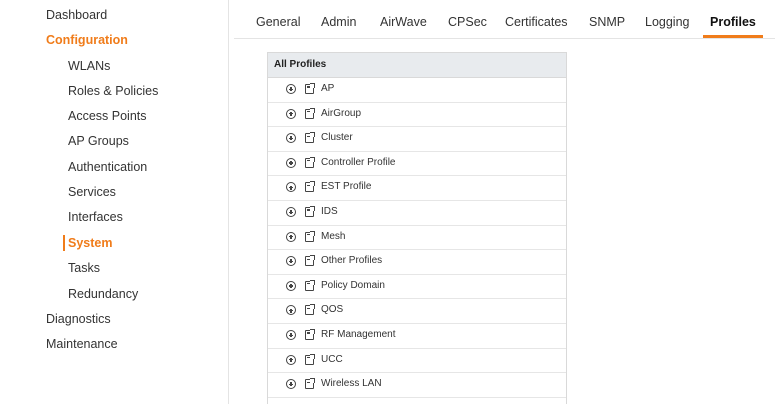  What do you see at coordinates (417, 336) in the screenshot?
I see `profile-row-rf-management: RF Management` at bounding box center [417, 336].